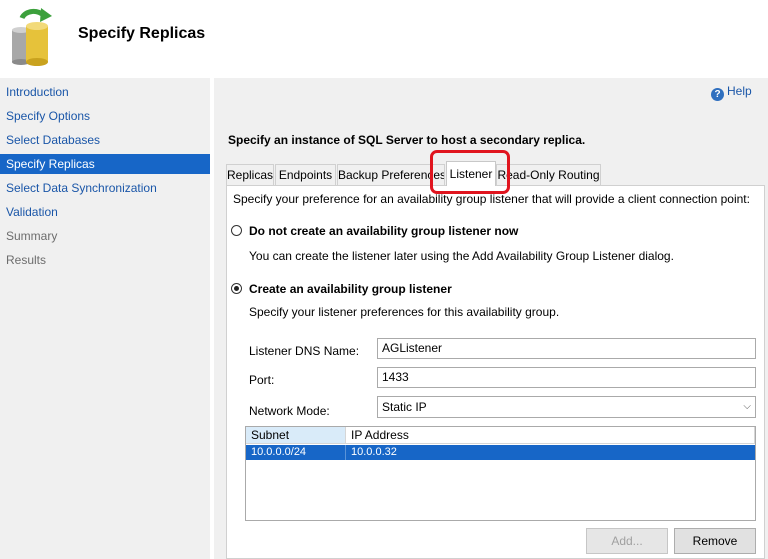 The width and height of the screenshot is (768, 559). What do you see at coordinates (715, 541) in the screenshot?
I see `remove-button: Remove` at bounding box center [715, 541].